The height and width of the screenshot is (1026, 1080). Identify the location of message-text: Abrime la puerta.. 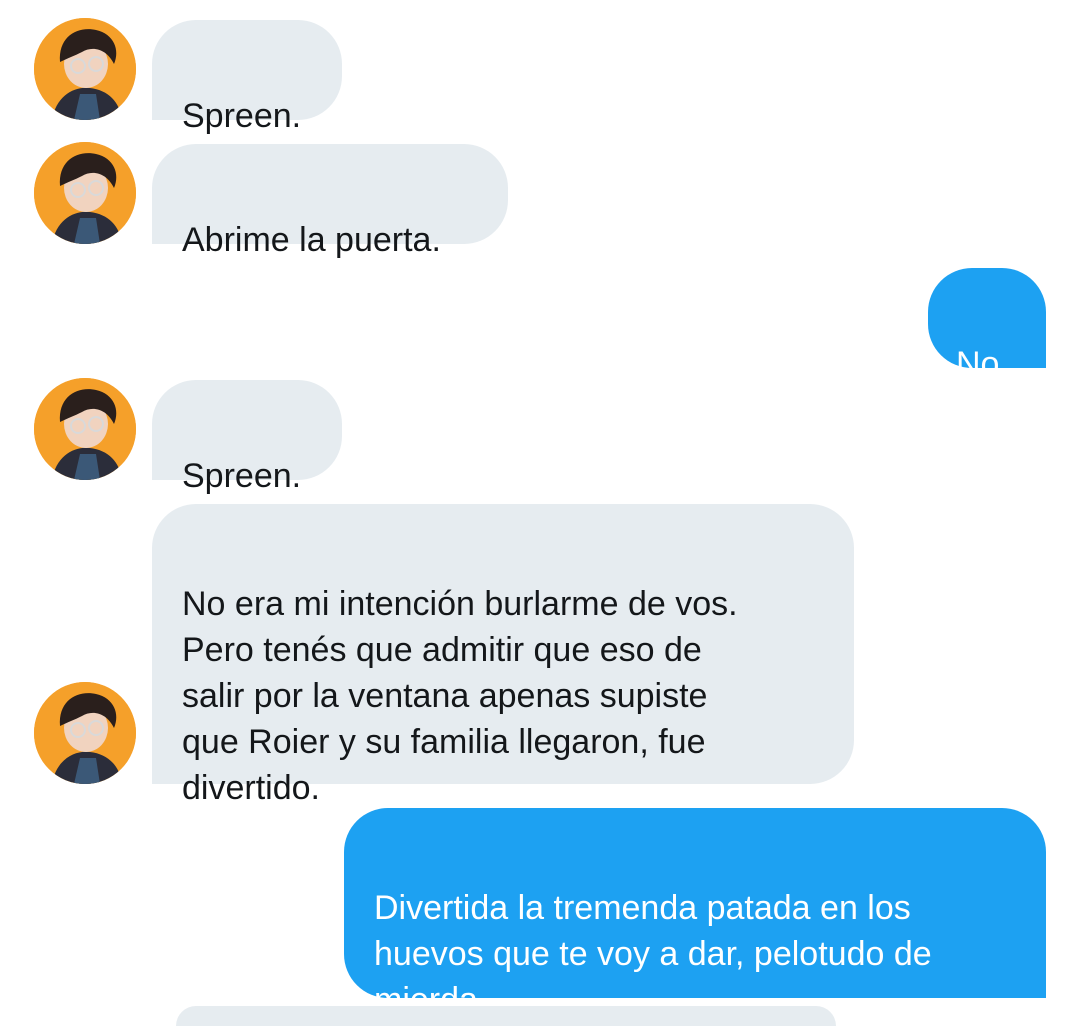
(311, 240).